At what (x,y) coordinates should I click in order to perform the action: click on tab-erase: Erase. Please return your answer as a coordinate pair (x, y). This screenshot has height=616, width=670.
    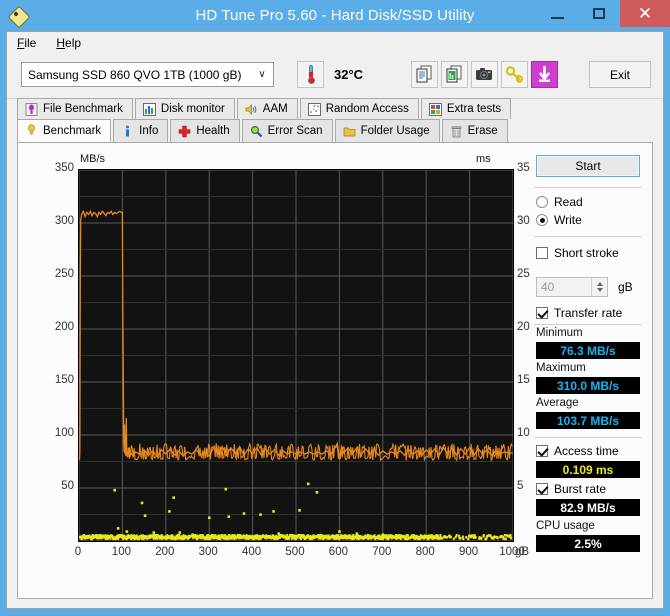
    Looking at the image, I should click on (474, 130).